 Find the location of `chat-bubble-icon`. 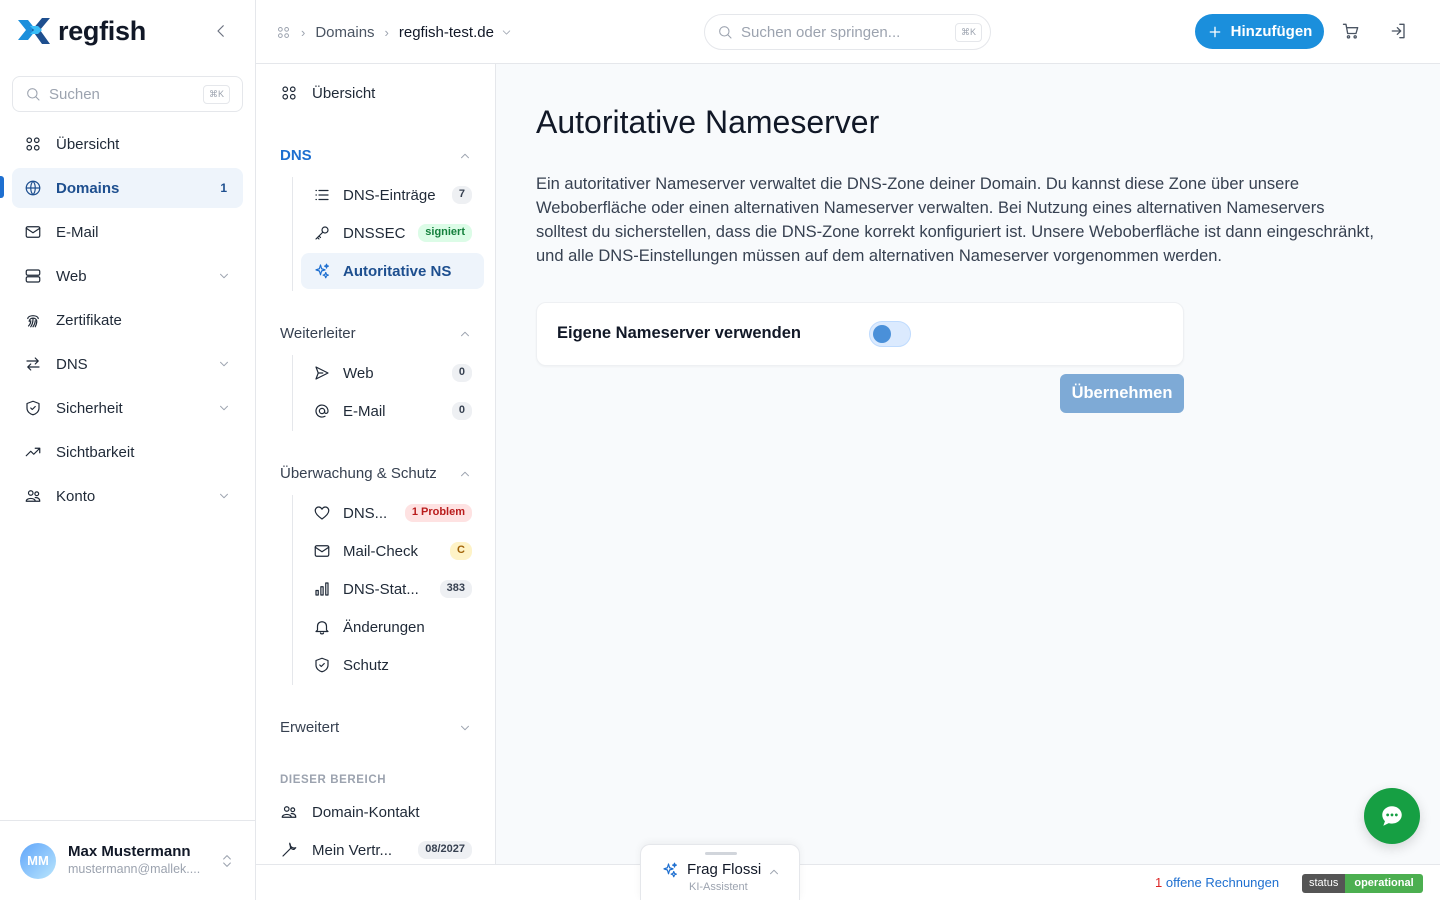

chat-bubble-icon is located at coordinates (1392, 816).